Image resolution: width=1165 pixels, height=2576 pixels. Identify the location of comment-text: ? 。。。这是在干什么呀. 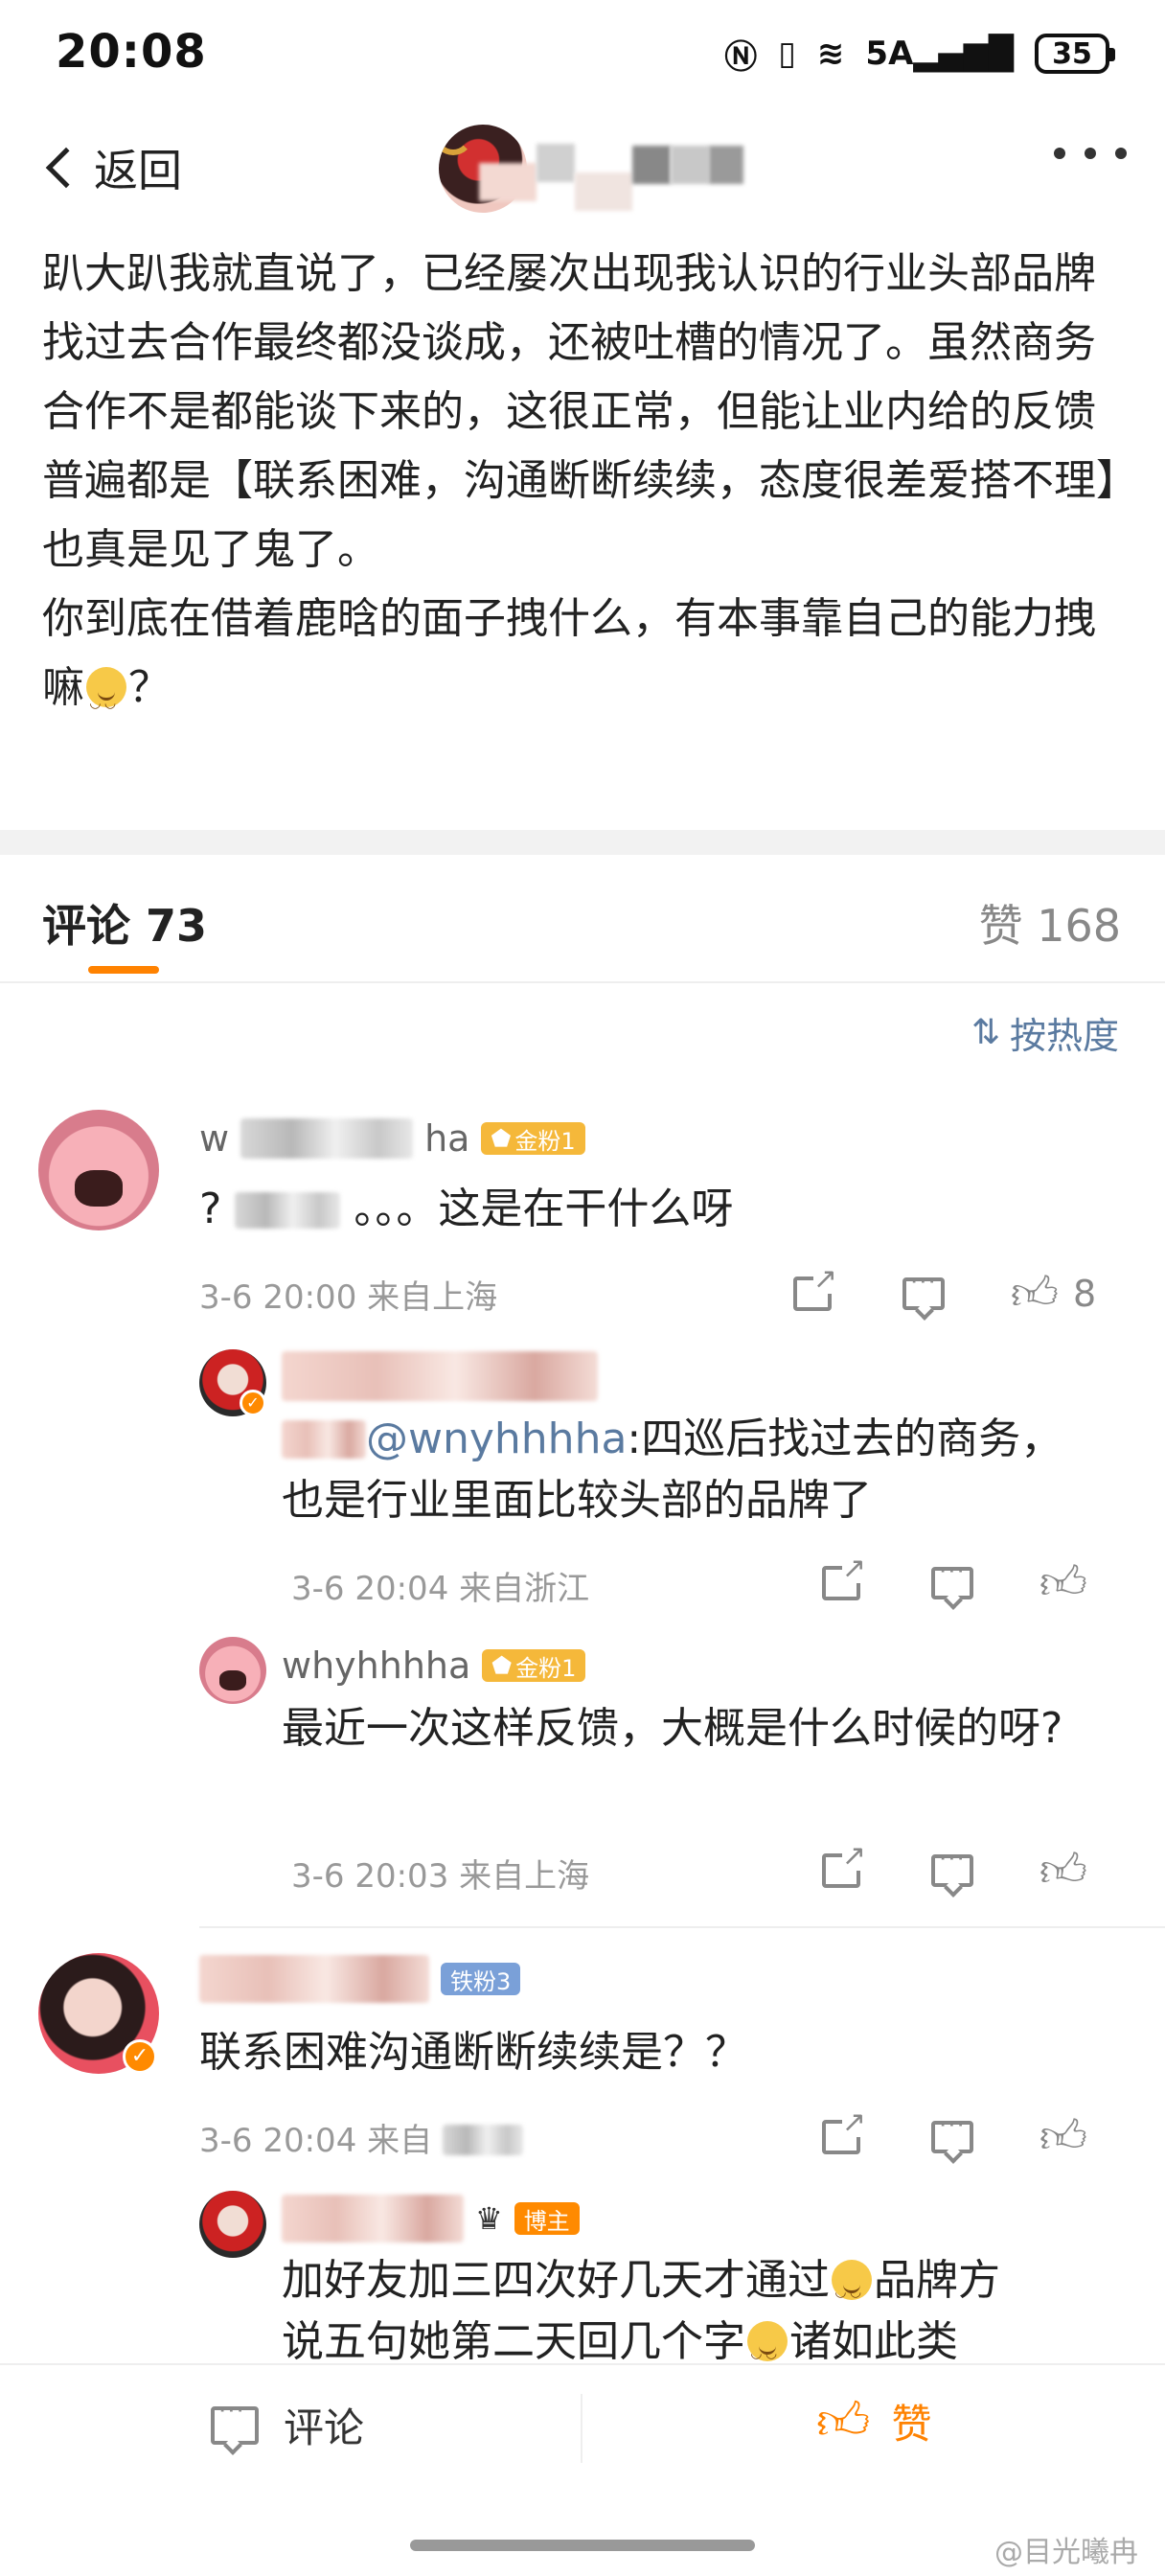
(649, 1209).